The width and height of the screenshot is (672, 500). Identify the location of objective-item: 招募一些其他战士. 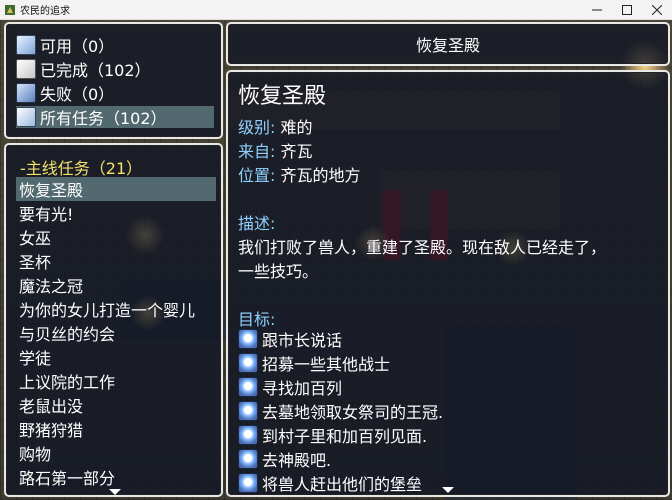
(314, 363).